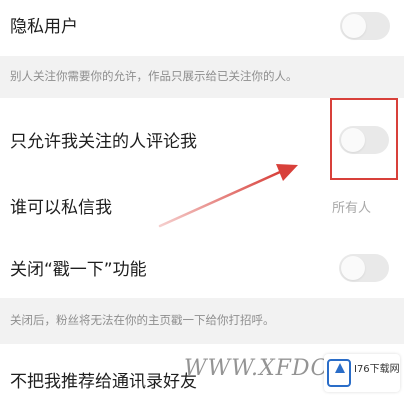  Describe the element at coordinates (339, 373) in the screenshot. I see `logo-mark` at that location.